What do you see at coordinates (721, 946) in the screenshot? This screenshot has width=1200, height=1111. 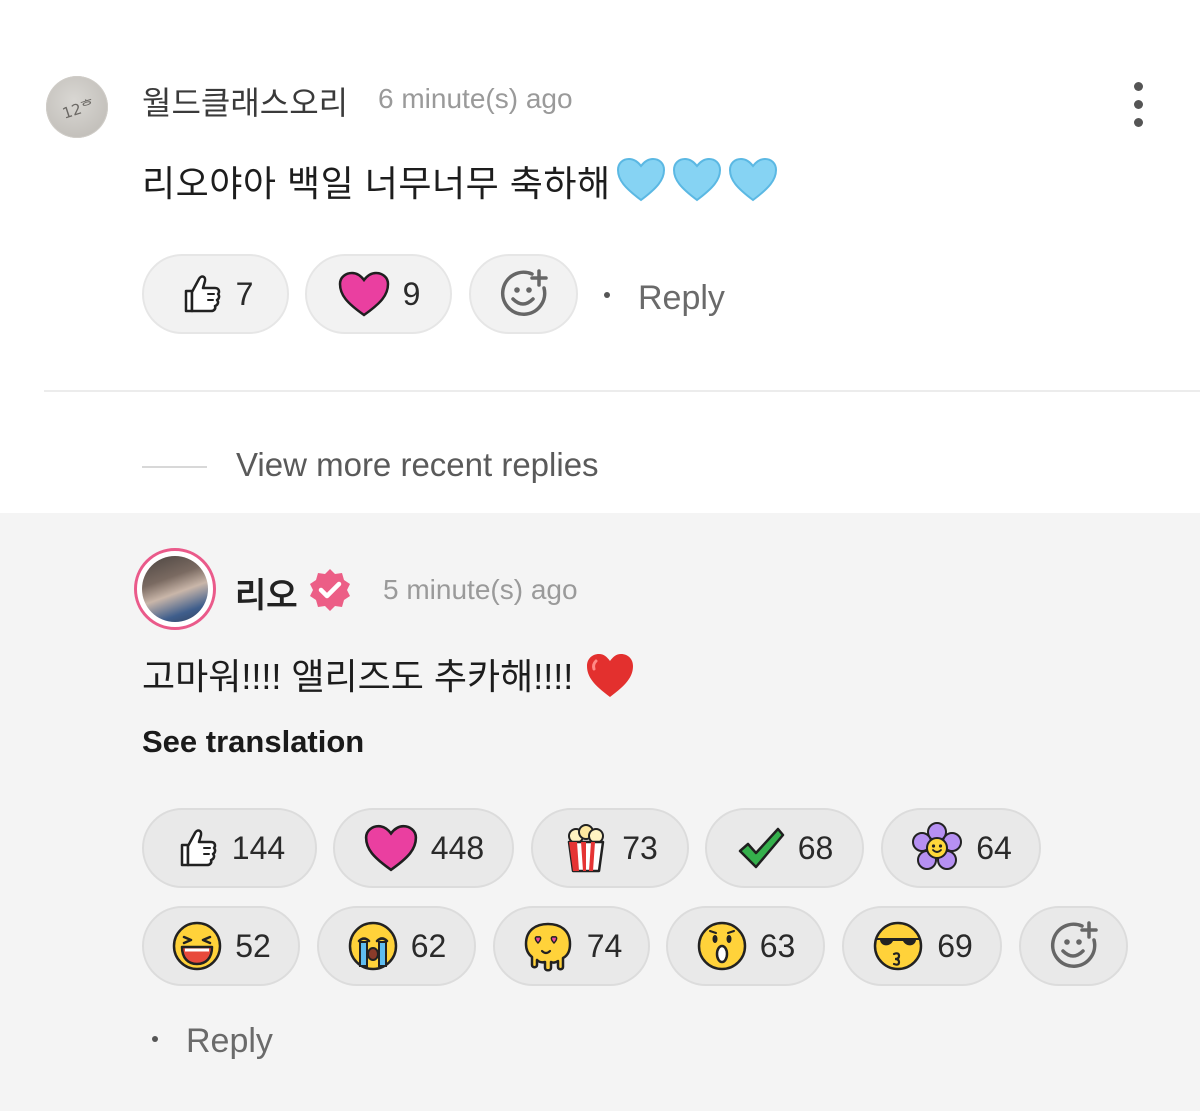 I see `surprised-face-icon` at bounding box center [721, 946].